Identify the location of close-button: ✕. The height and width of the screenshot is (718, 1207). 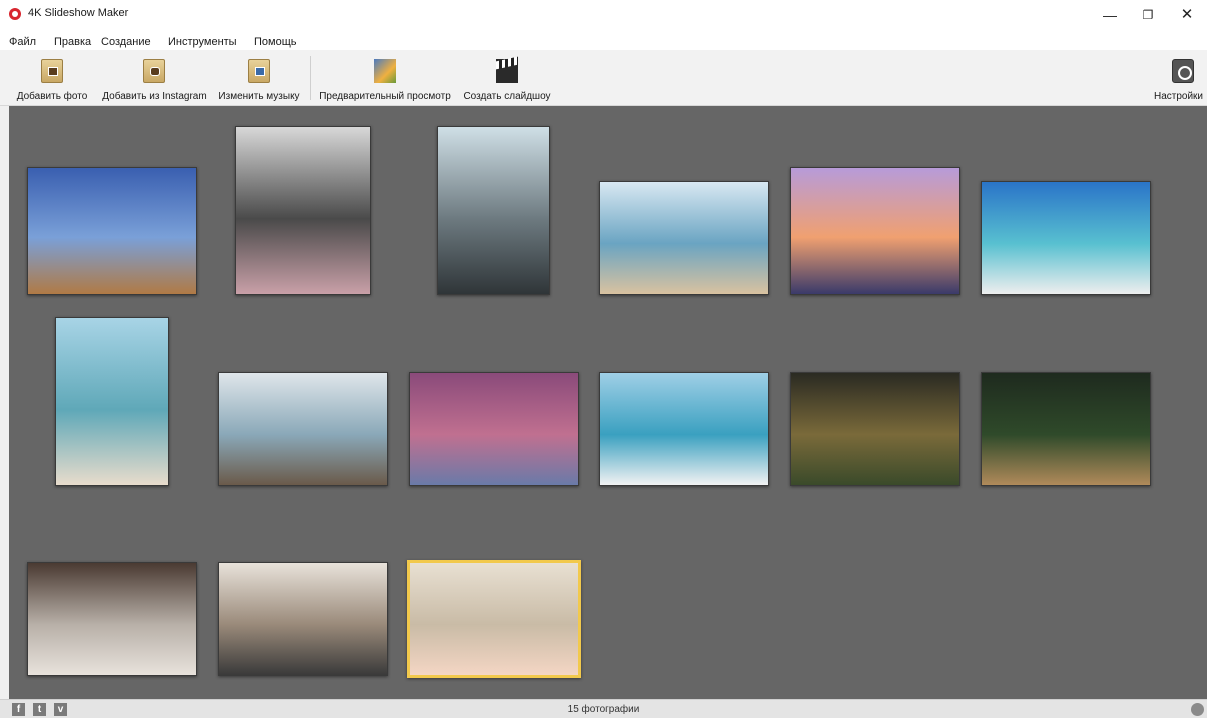
(1187, 15).